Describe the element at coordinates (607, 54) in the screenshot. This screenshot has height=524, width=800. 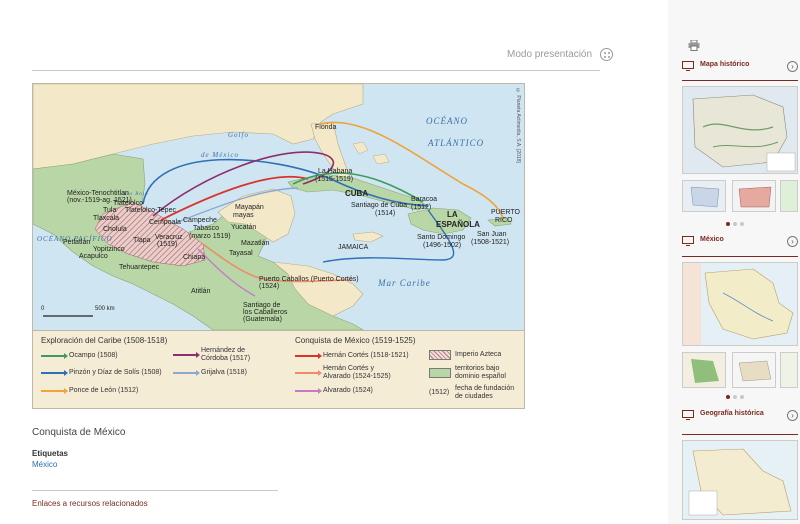
I see `presentation-grid-icon` at that location.